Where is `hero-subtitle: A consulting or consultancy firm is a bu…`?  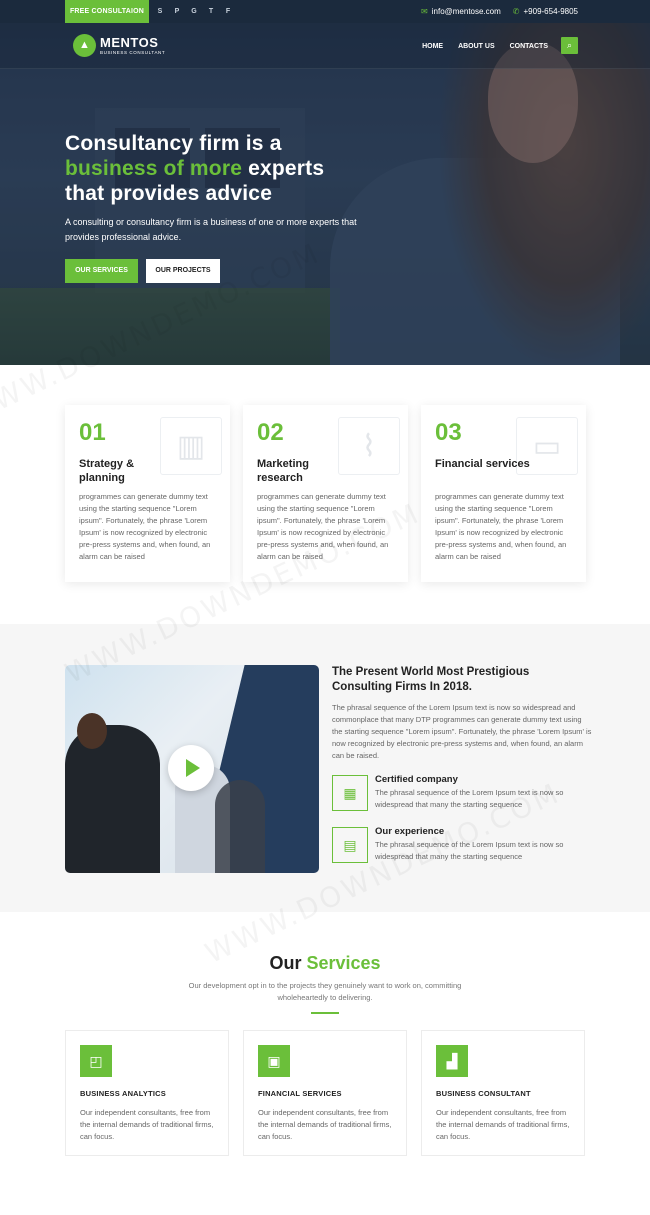
hero-subtitle: A consulting or consultancy firm is a bu… is located at coordinates (211, 229).